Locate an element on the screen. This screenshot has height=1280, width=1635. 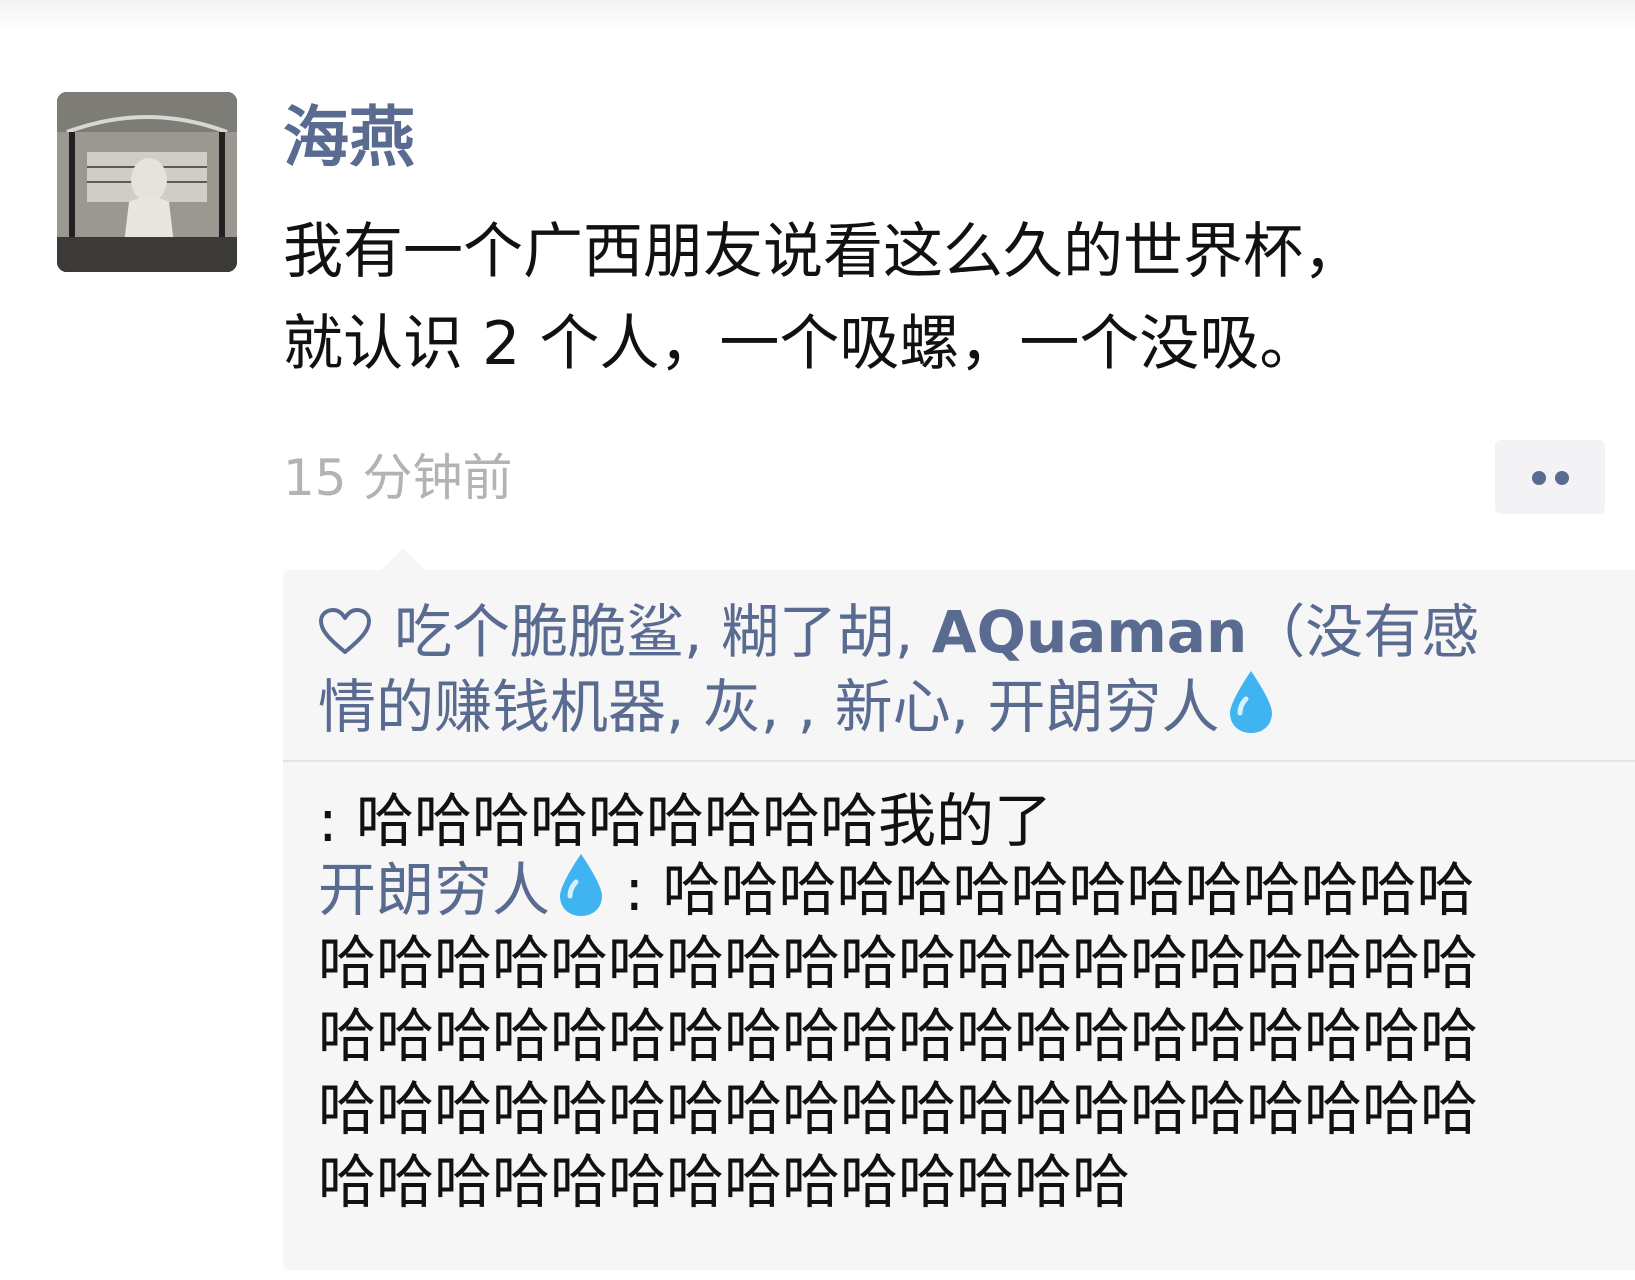
likes-line: 吃个脆脆鲨, 糊了胡, AQuaman（没有感 is located at coordinates (958, 632).